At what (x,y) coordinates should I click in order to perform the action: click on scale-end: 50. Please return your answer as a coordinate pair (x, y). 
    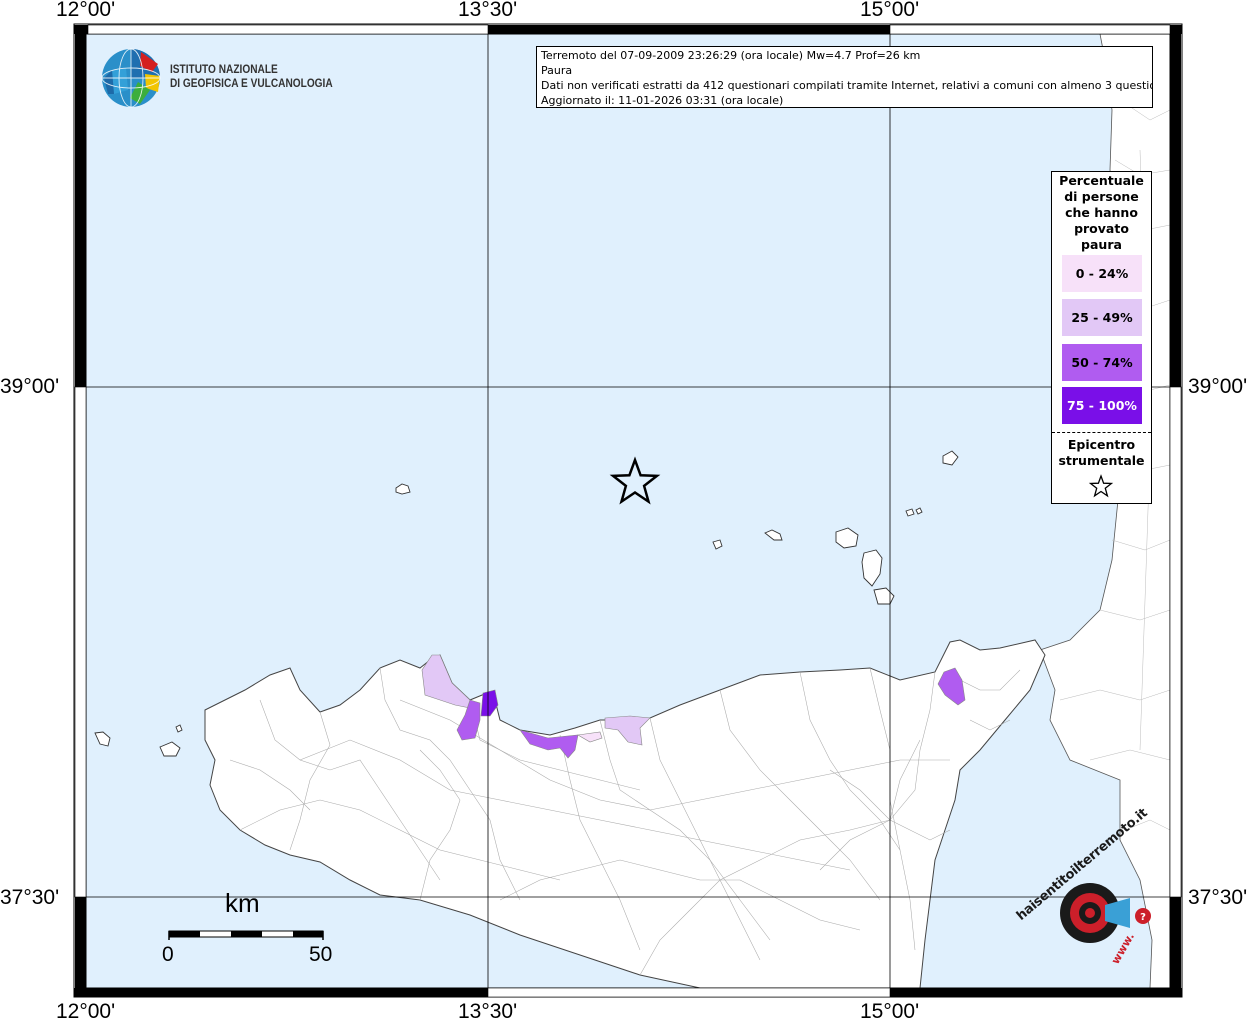
    Looking at the image, I should click on (321, 954).